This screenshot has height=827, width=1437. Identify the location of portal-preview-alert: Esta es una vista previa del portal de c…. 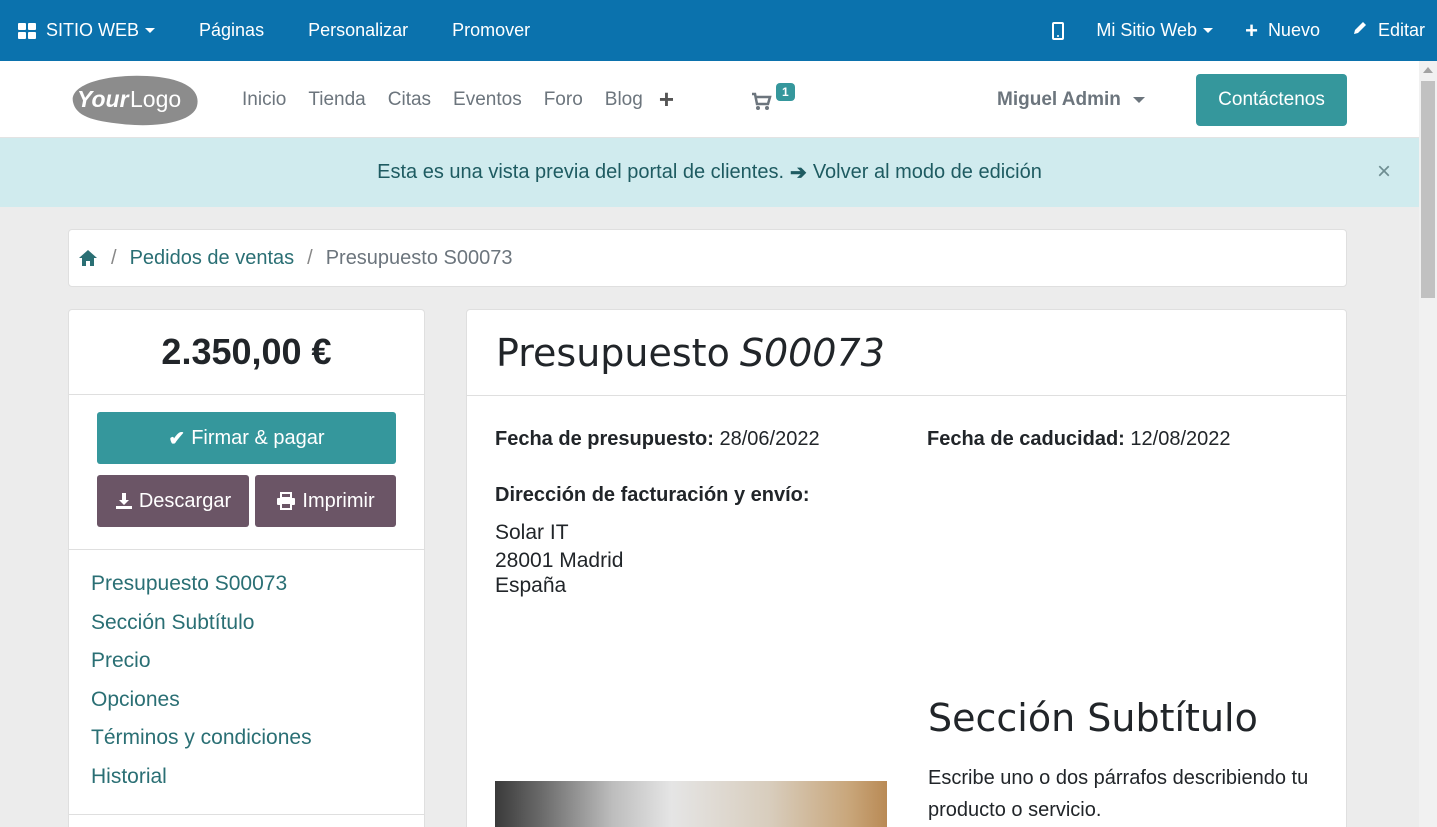
(709, 172).